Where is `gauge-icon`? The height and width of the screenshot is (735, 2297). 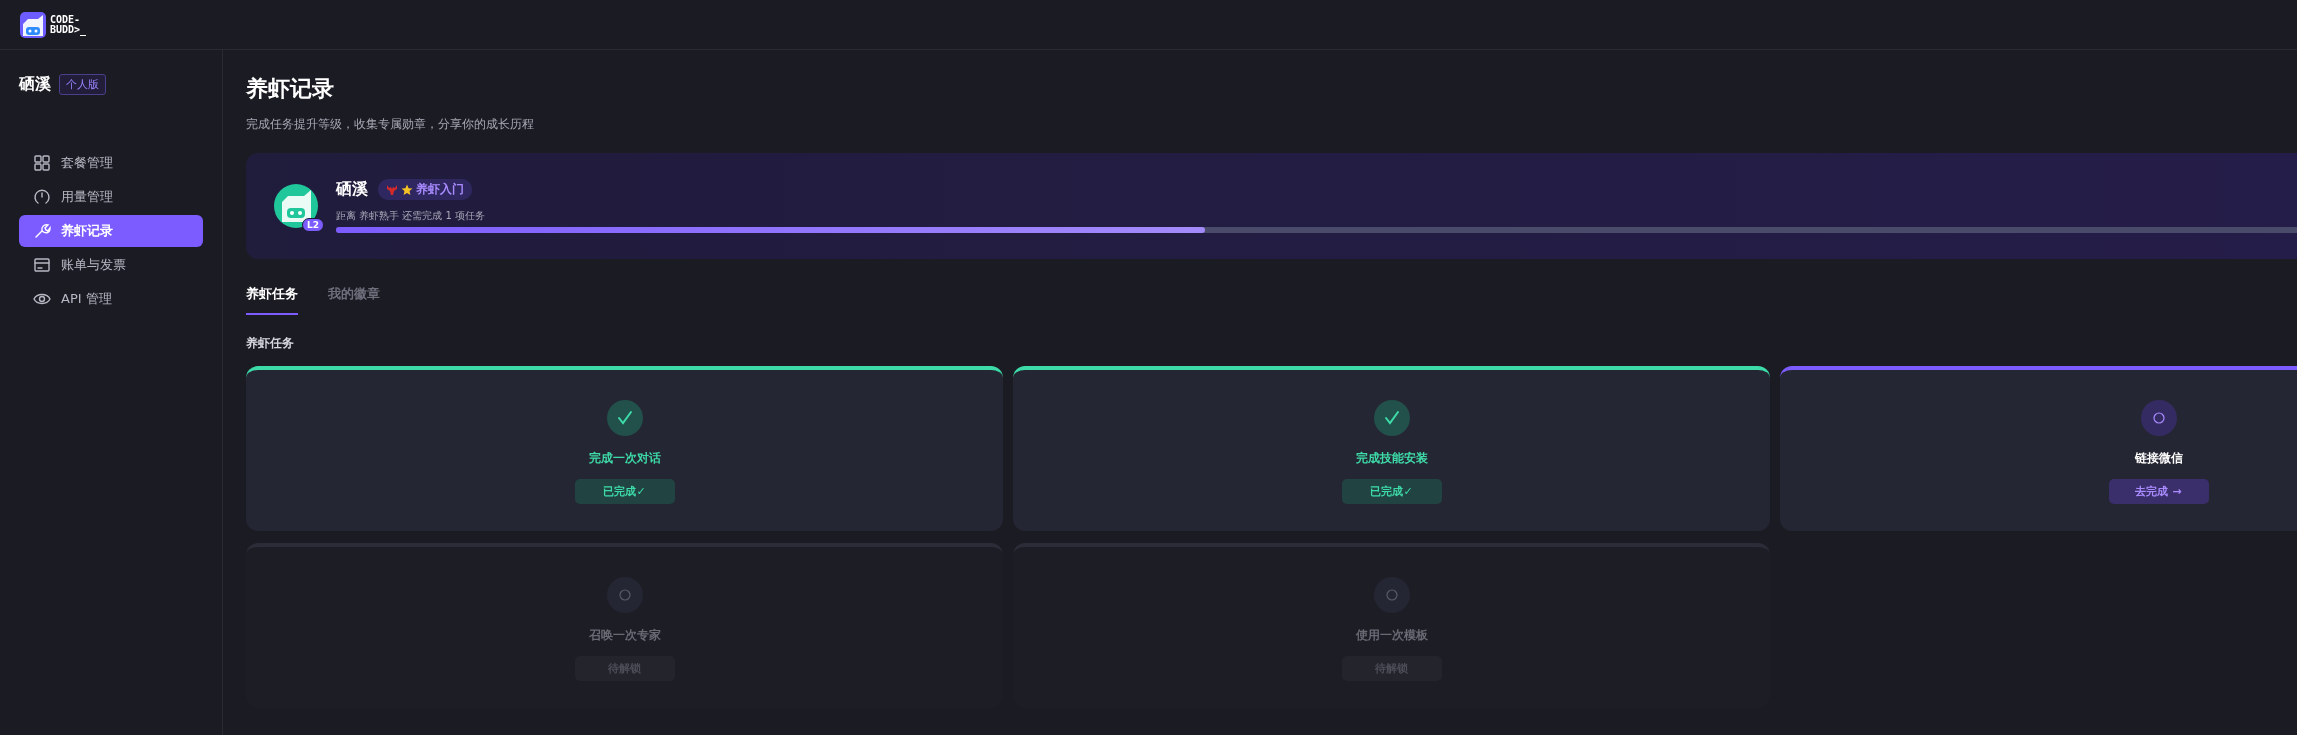
gauge-icon is located at coordinates (42, 197).